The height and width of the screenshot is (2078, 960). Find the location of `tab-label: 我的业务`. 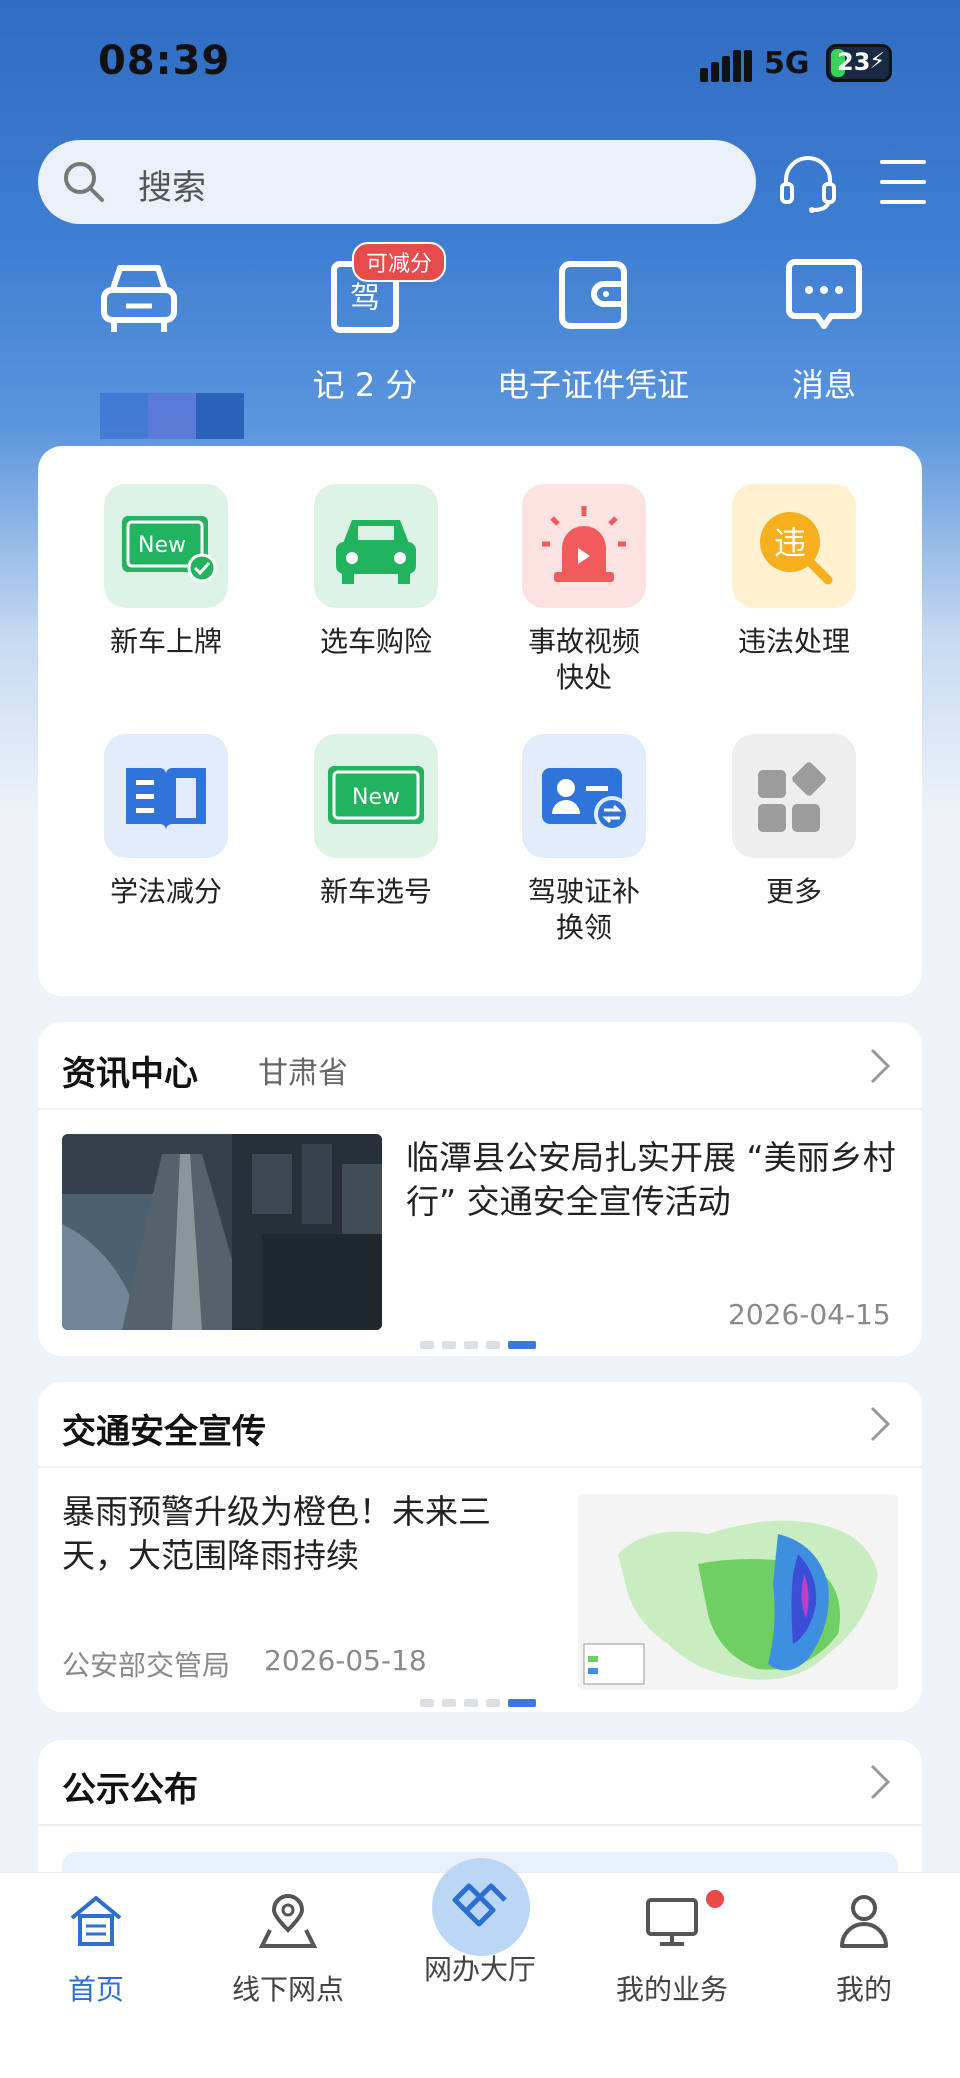

tab-label: 我的业务 is located at coordinates (671, 1989).